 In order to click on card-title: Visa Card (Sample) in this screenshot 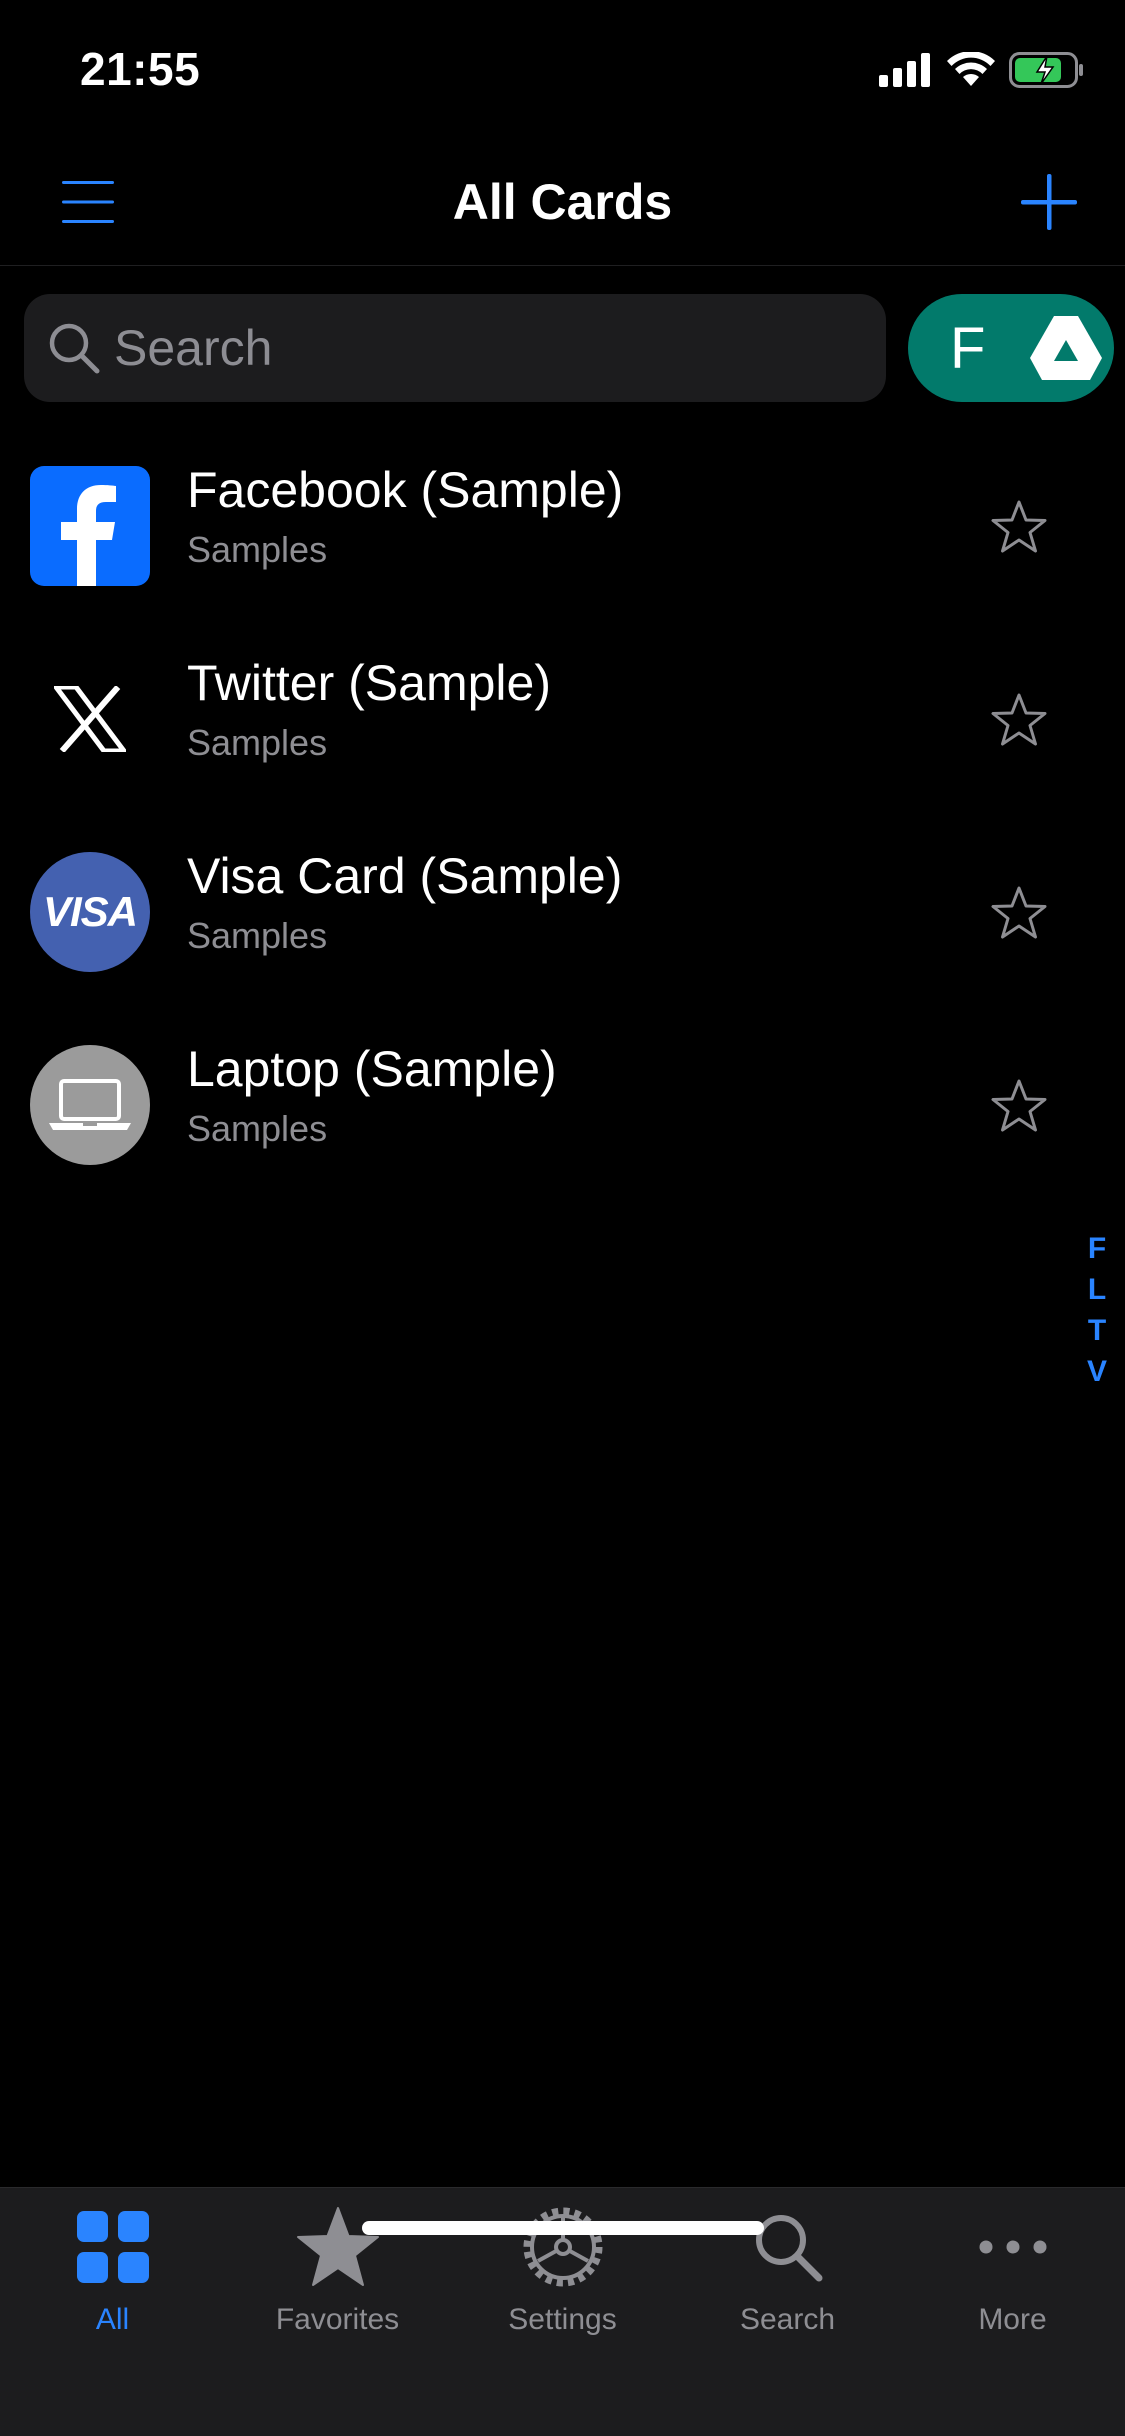, I will do `click(405, 876)`.